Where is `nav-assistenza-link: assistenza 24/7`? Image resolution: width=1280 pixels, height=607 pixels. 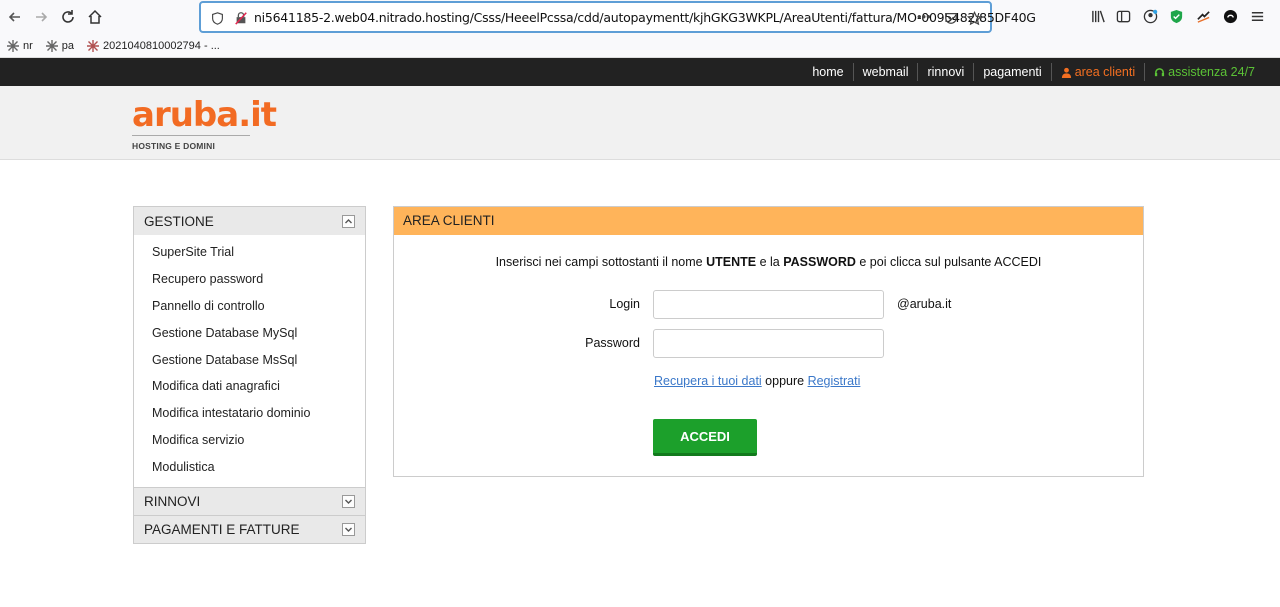 nav-assistenza-link: assistenza 24/7 is located at coordinates (1204, 72).